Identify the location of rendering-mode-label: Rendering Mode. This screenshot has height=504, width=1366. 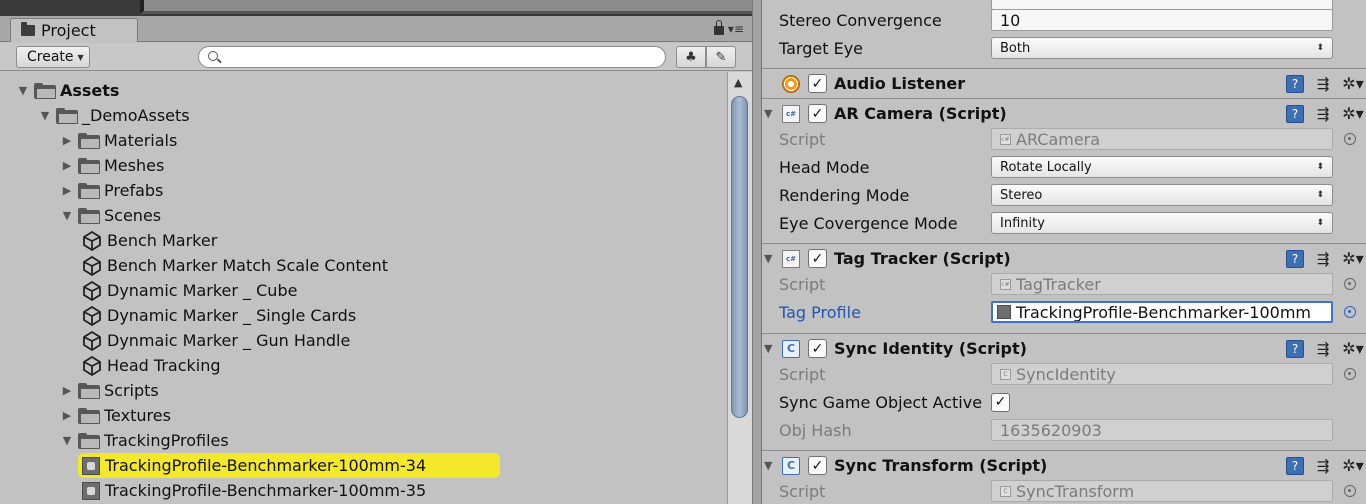
(844, 195).